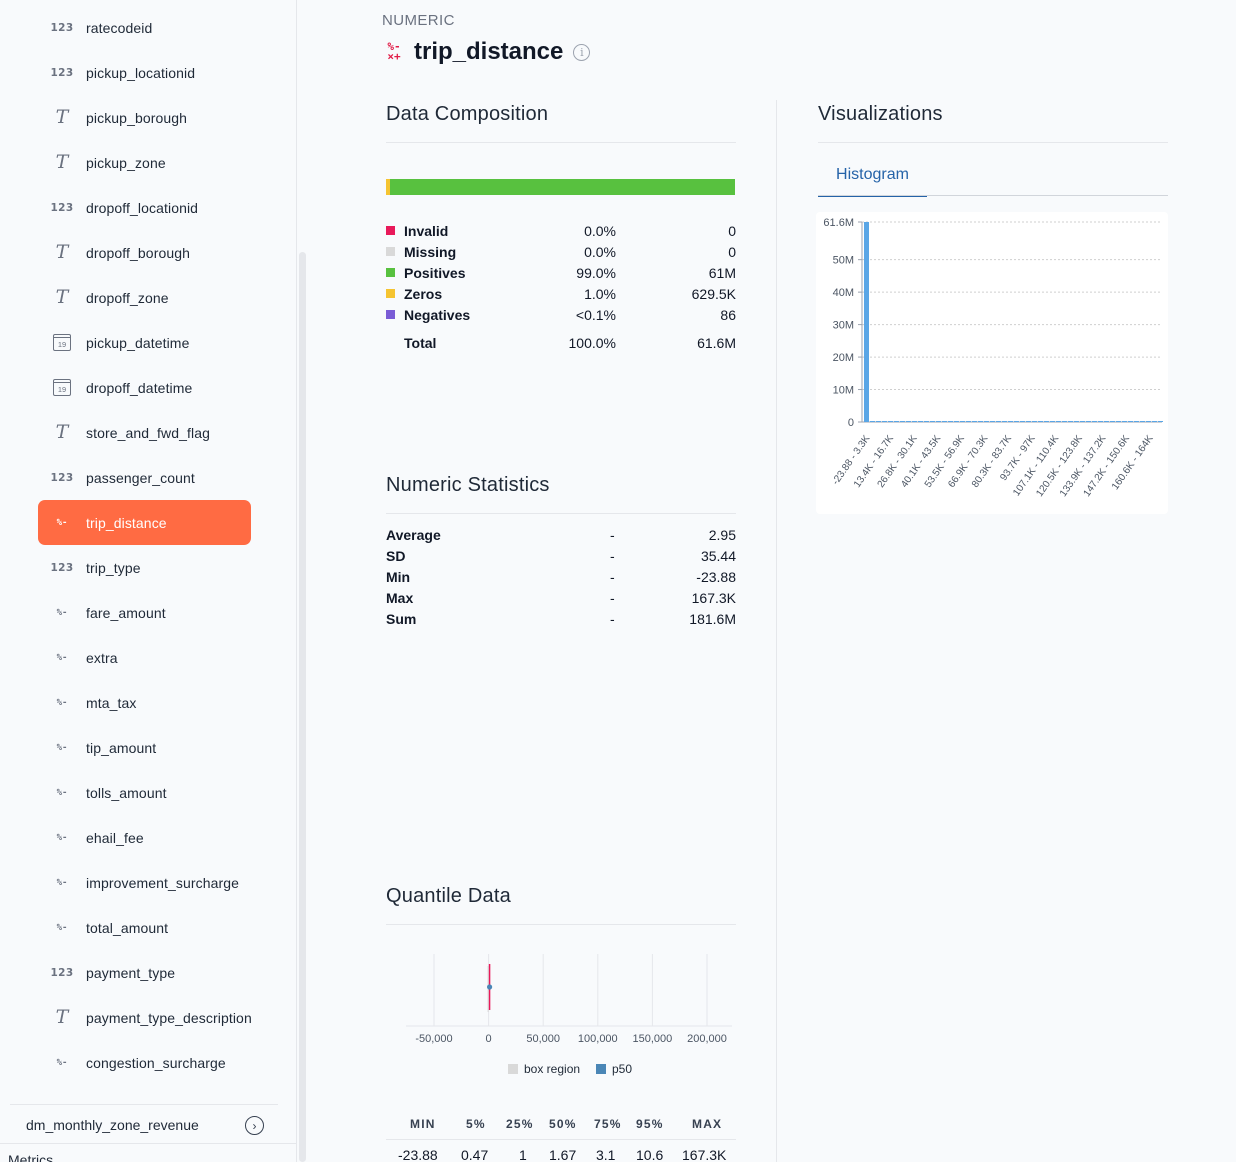 This screenshot has width=1236, height=1162. Describe the element at coordinates (561, 230) in the screenshot. I see `composition-row-invalid: Invalid 0.0% 0` at that location.